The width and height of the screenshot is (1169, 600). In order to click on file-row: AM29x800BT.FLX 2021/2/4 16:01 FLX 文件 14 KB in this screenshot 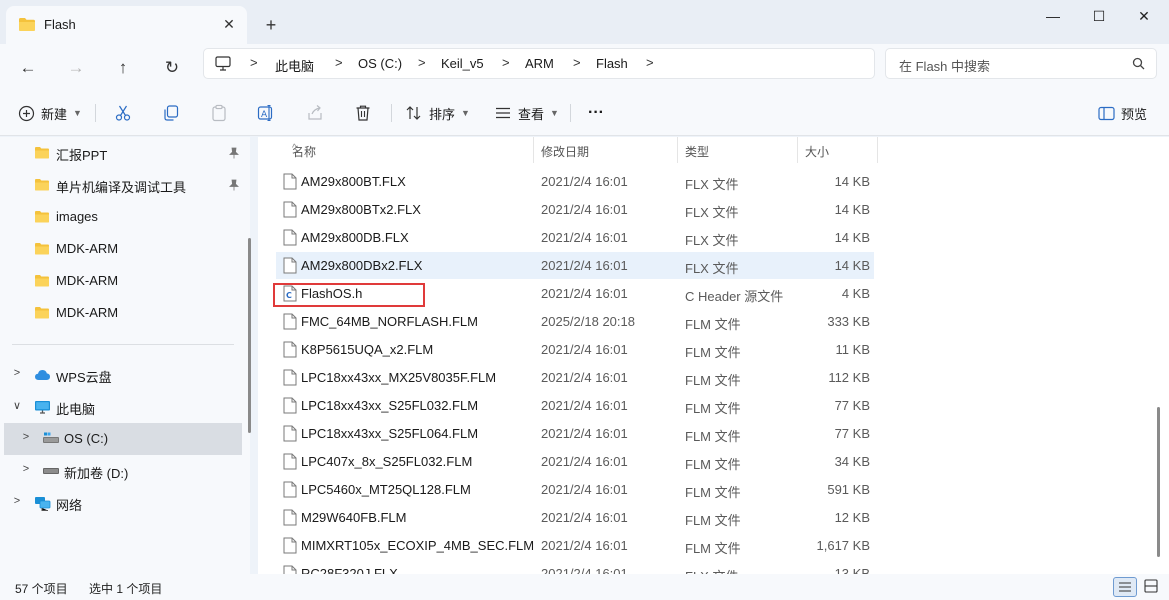, I will do `click(575, 181)`.